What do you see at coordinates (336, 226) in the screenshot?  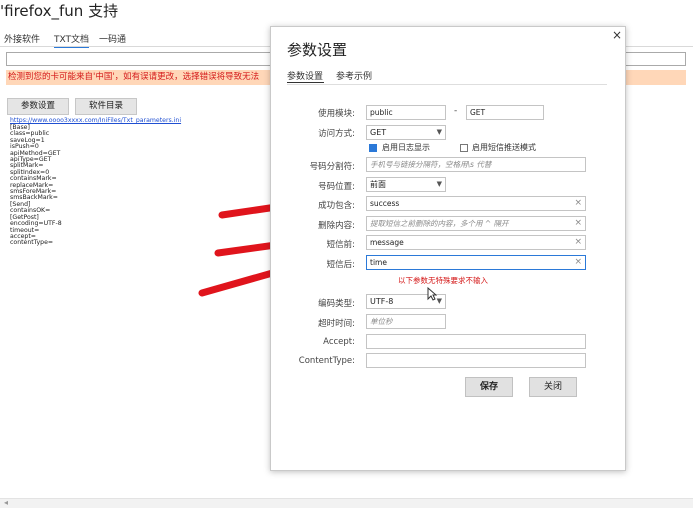 I see `delete-label: 删除内容:` at bounding box center [336, 226].